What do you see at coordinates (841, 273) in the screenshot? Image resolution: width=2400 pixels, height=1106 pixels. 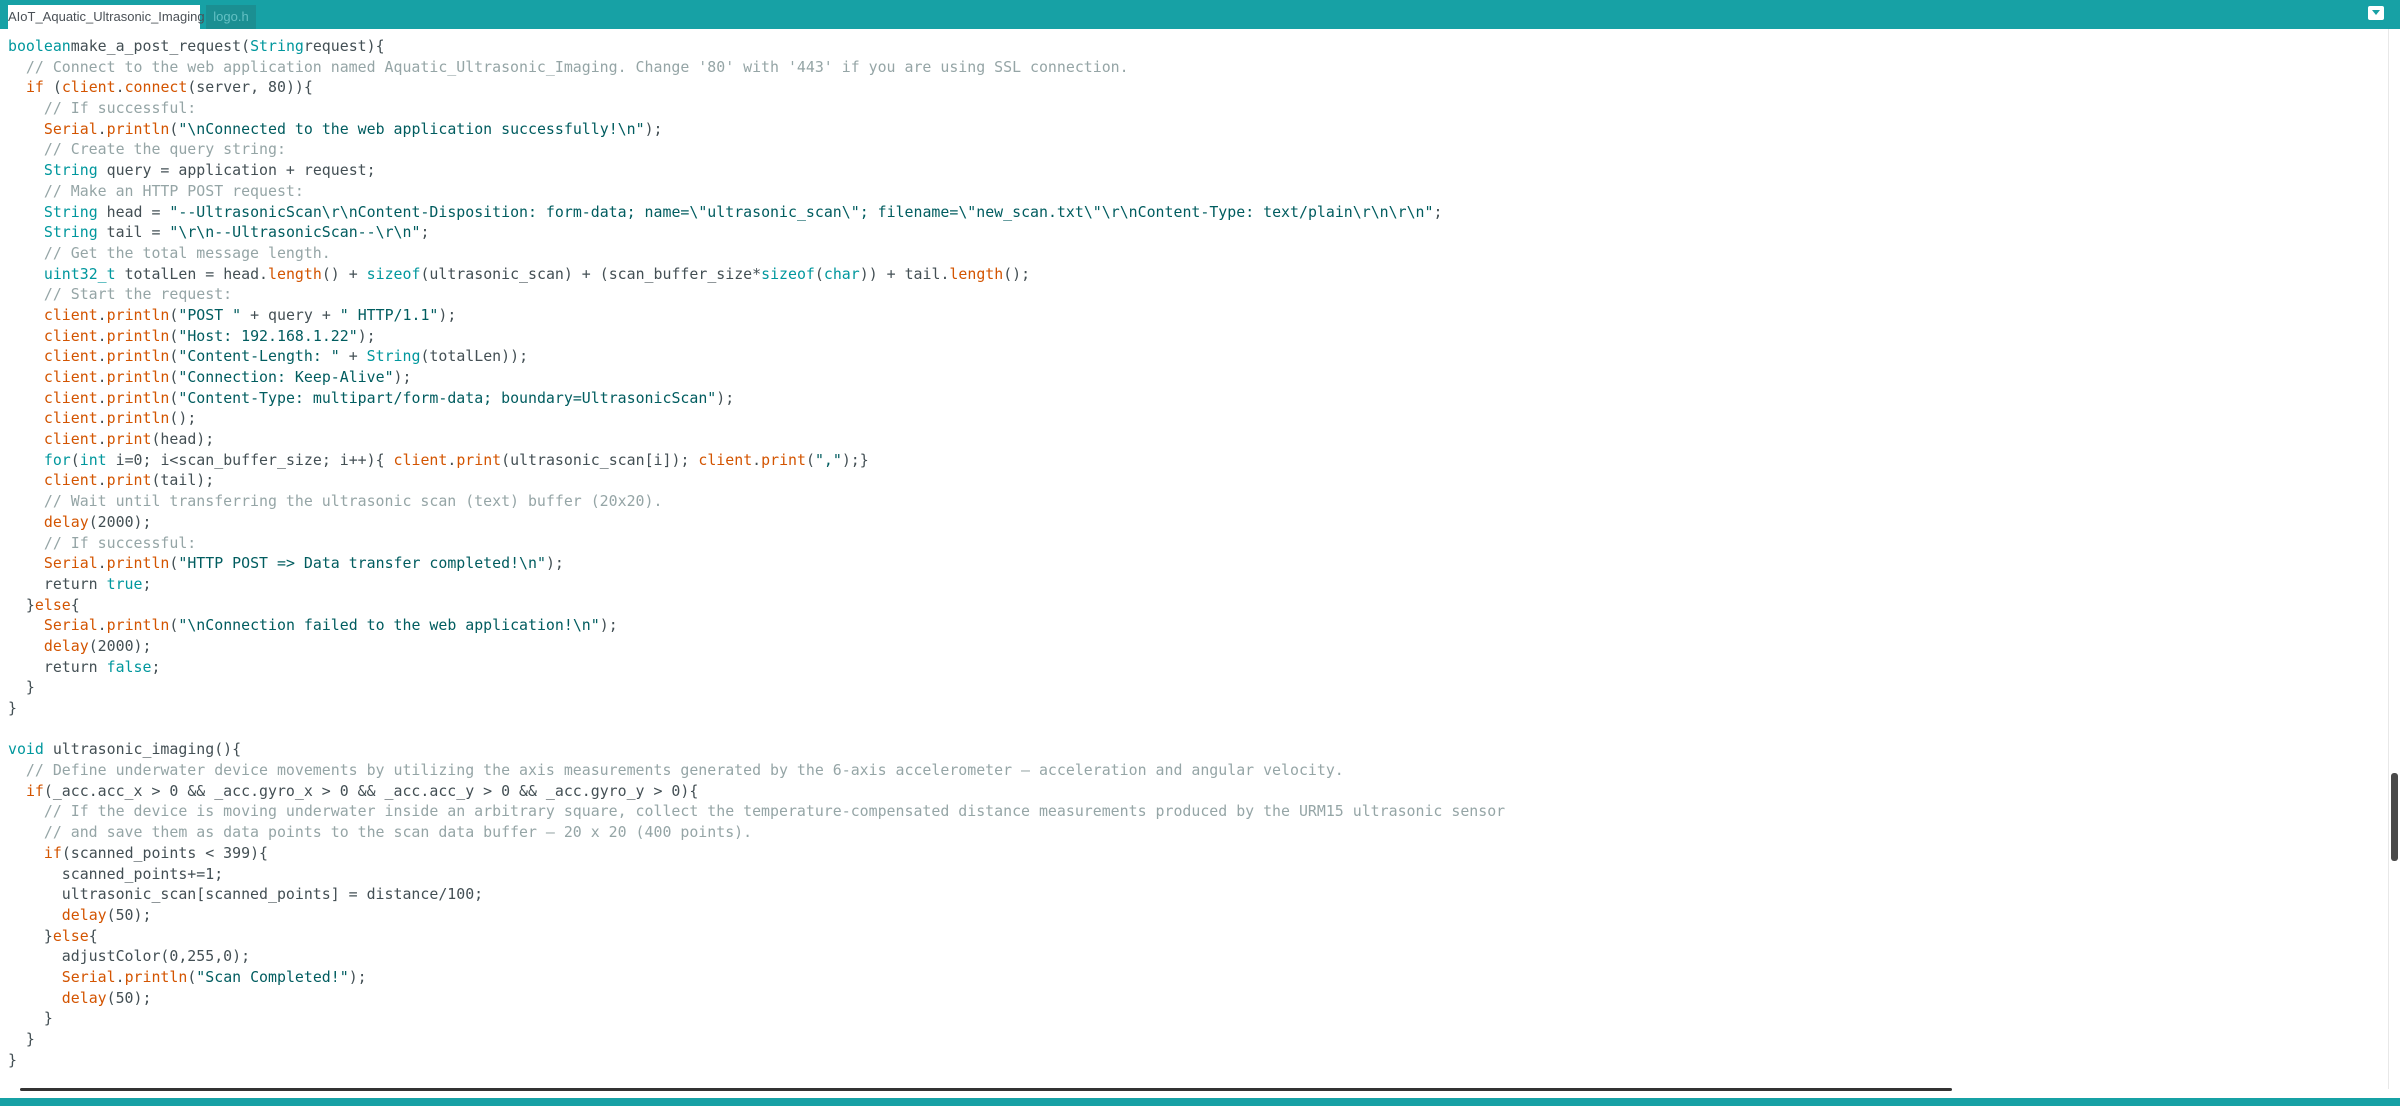 I see `code-token: char` at bounding box center [841, 273].